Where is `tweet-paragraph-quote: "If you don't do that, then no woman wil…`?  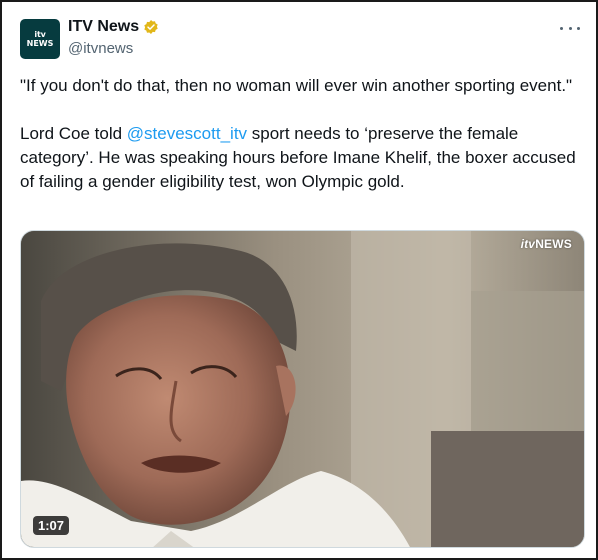 tweet-paragraph-quote: "If you don't do that, then no woman wil… is located at coordinates (296, 85).